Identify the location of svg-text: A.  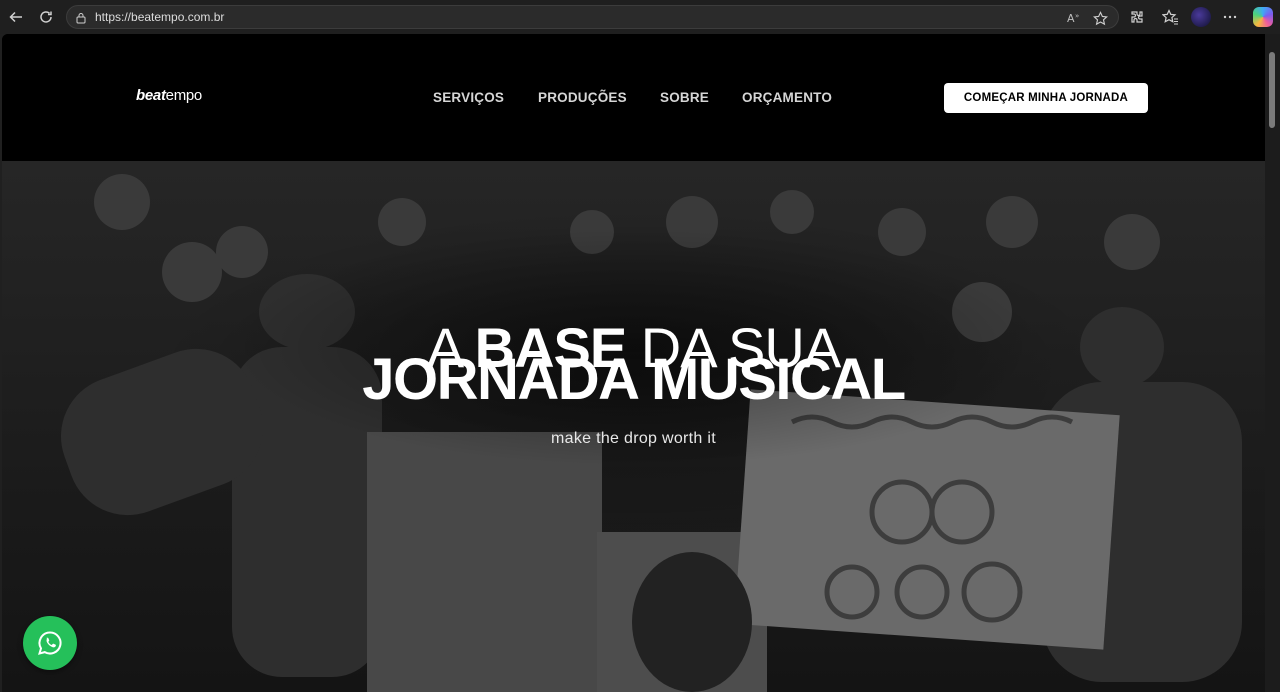
(1071, 18).